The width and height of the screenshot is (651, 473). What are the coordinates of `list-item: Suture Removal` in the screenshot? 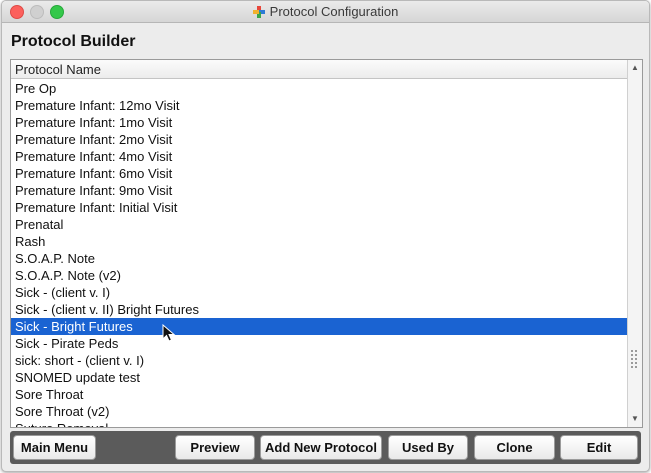 It's located at (319, 423).